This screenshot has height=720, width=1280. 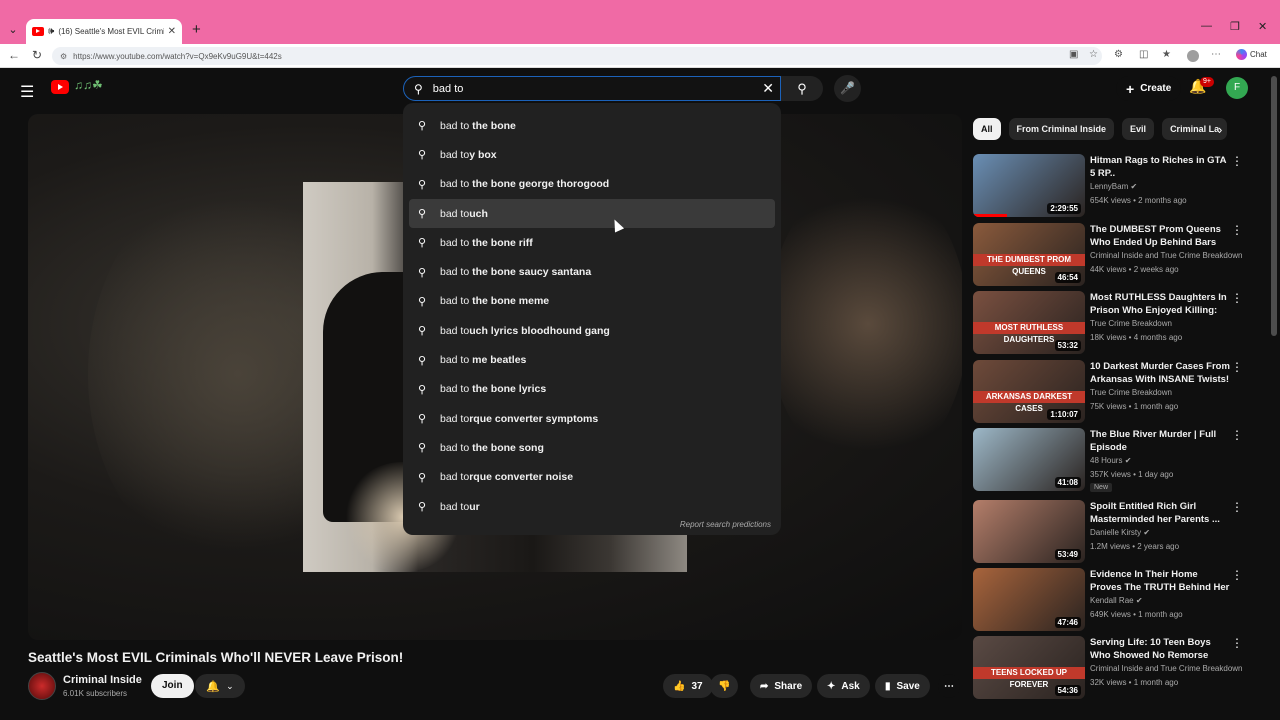 What do you see at coordinates (902, 686) in the screenshot?
I see `save-button: ▮ Save` at bounding box center [902, 686].